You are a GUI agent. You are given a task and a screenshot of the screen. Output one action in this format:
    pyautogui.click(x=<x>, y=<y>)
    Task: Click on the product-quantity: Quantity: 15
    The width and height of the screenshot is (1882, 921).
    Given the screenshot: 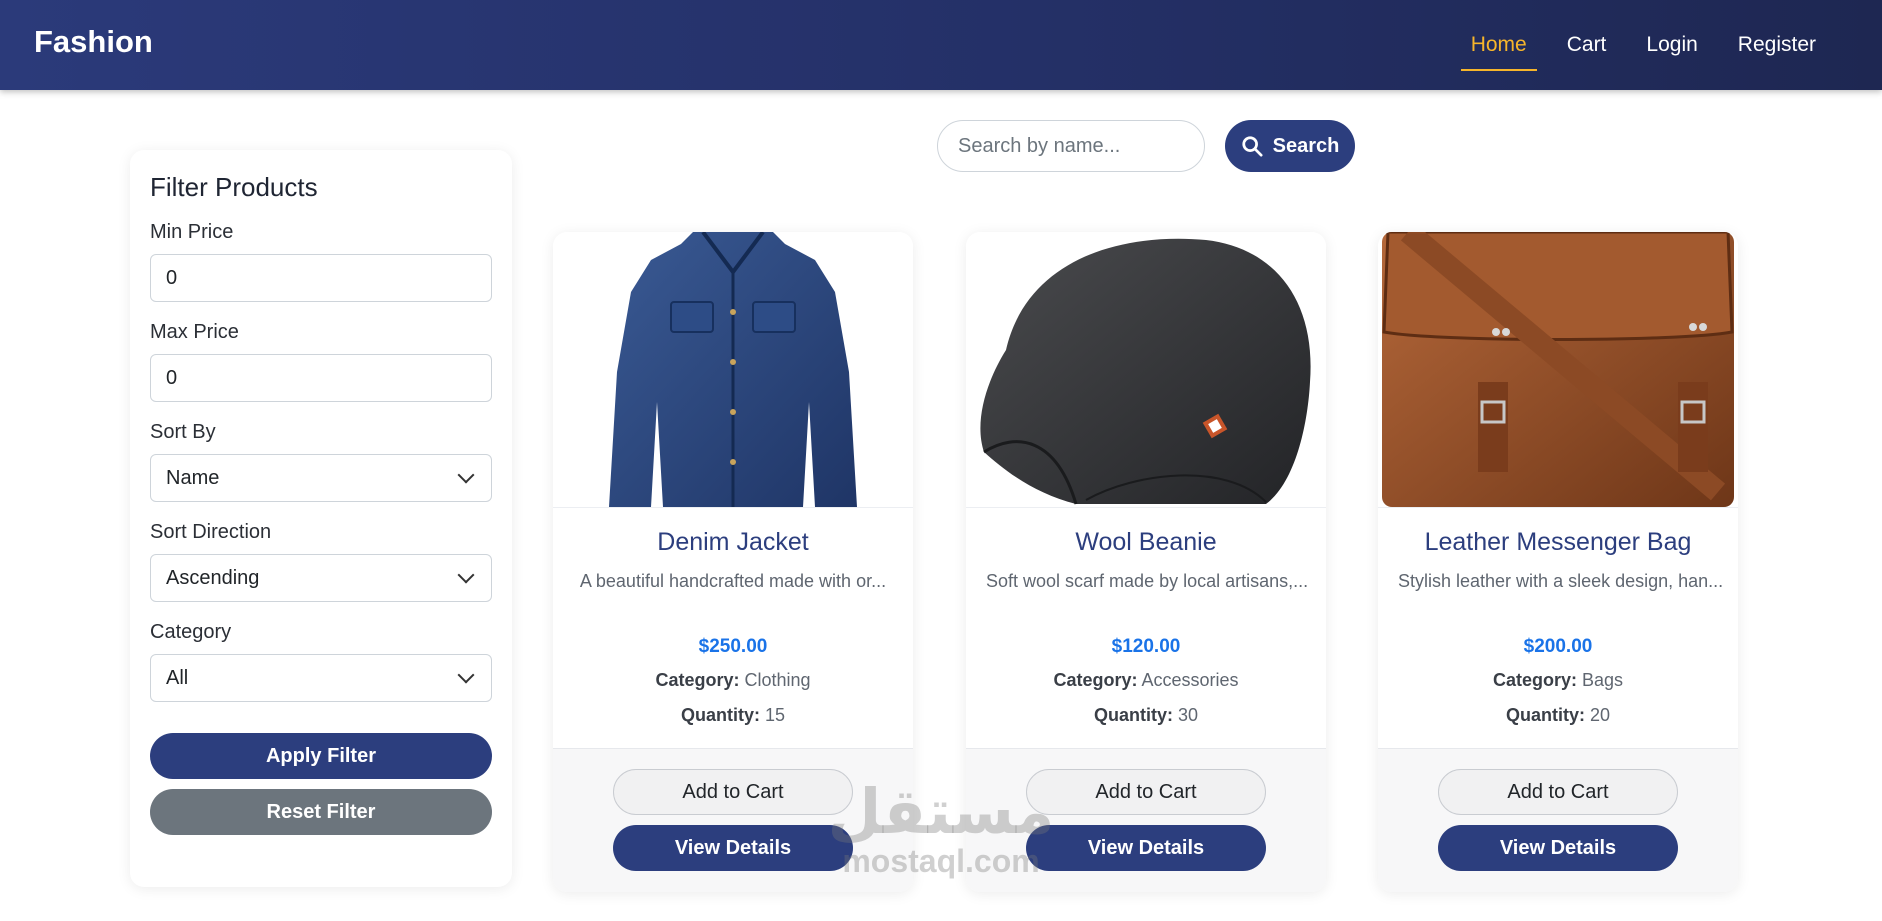 What is the action you would take?
    pyautogui.click(x=733, y=715)
    